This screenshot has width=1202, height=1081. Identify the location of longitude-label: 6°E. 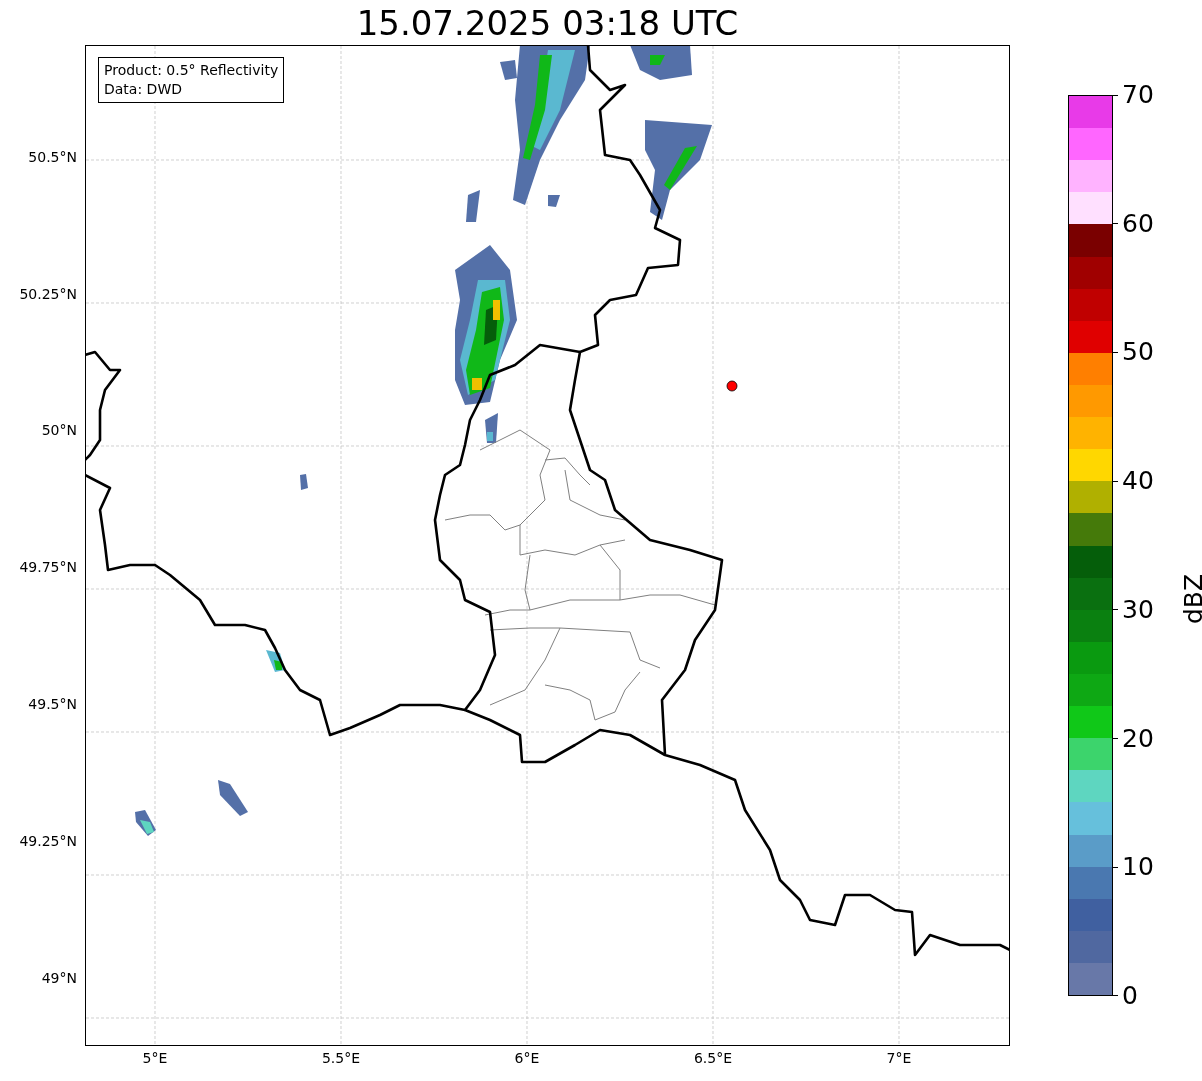
(527, 1058).